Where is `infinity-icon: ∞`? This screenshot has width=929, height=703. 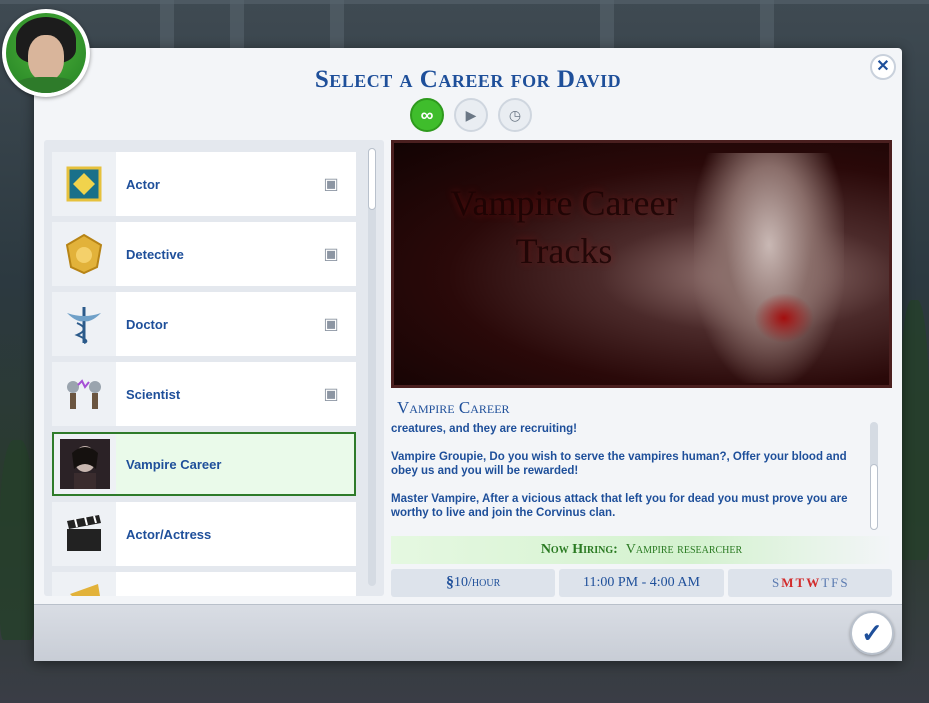 infinity-icon: ∞ is located at coordinates (427, 115).